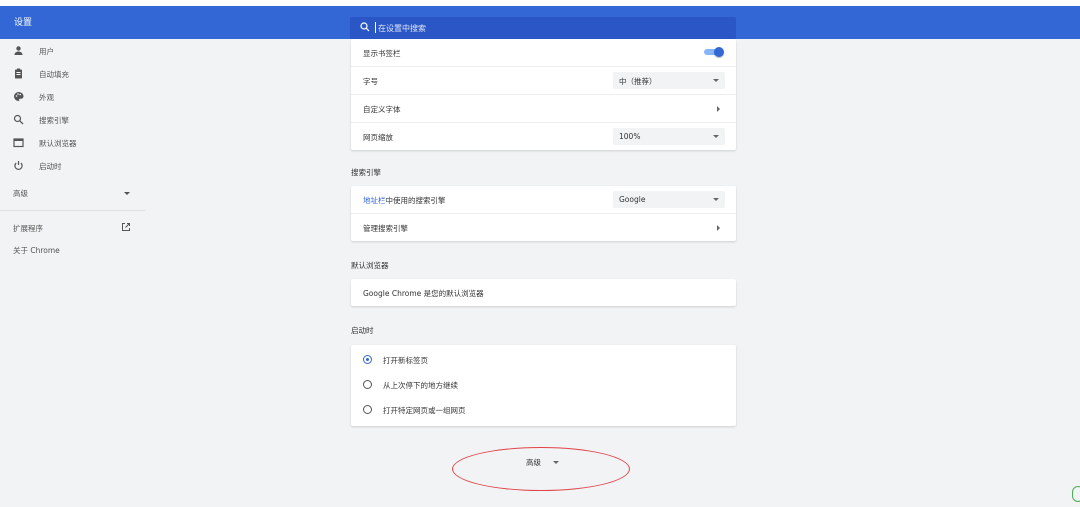  What do you see at coordinates (638, 81) in the screenshot?
I see `font-size-value: 中（推荐）` at bounding box center [638, 81].